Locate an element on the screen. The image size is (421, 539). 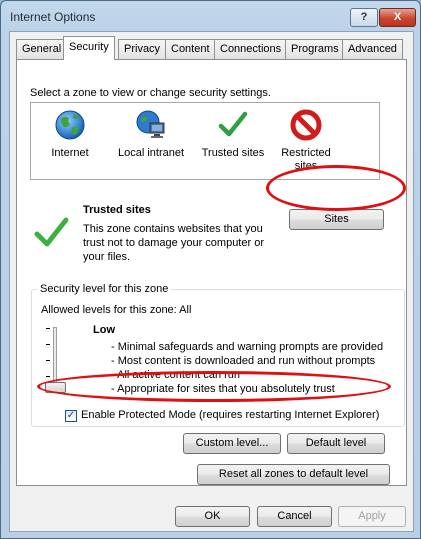
zone-label: Trusted sites is located at coordinates (233, 153).